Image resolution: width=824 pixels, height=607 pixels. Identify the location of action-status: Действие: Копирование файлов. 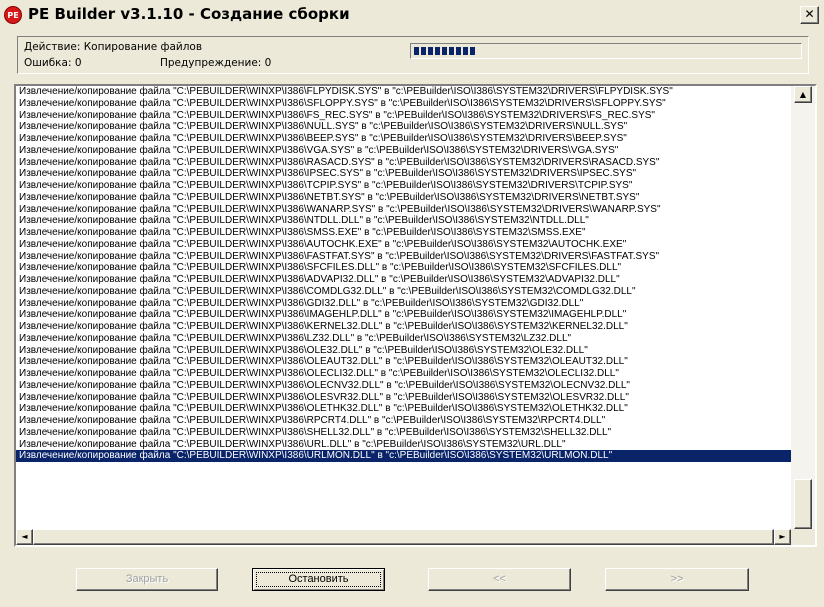
(113, 47).